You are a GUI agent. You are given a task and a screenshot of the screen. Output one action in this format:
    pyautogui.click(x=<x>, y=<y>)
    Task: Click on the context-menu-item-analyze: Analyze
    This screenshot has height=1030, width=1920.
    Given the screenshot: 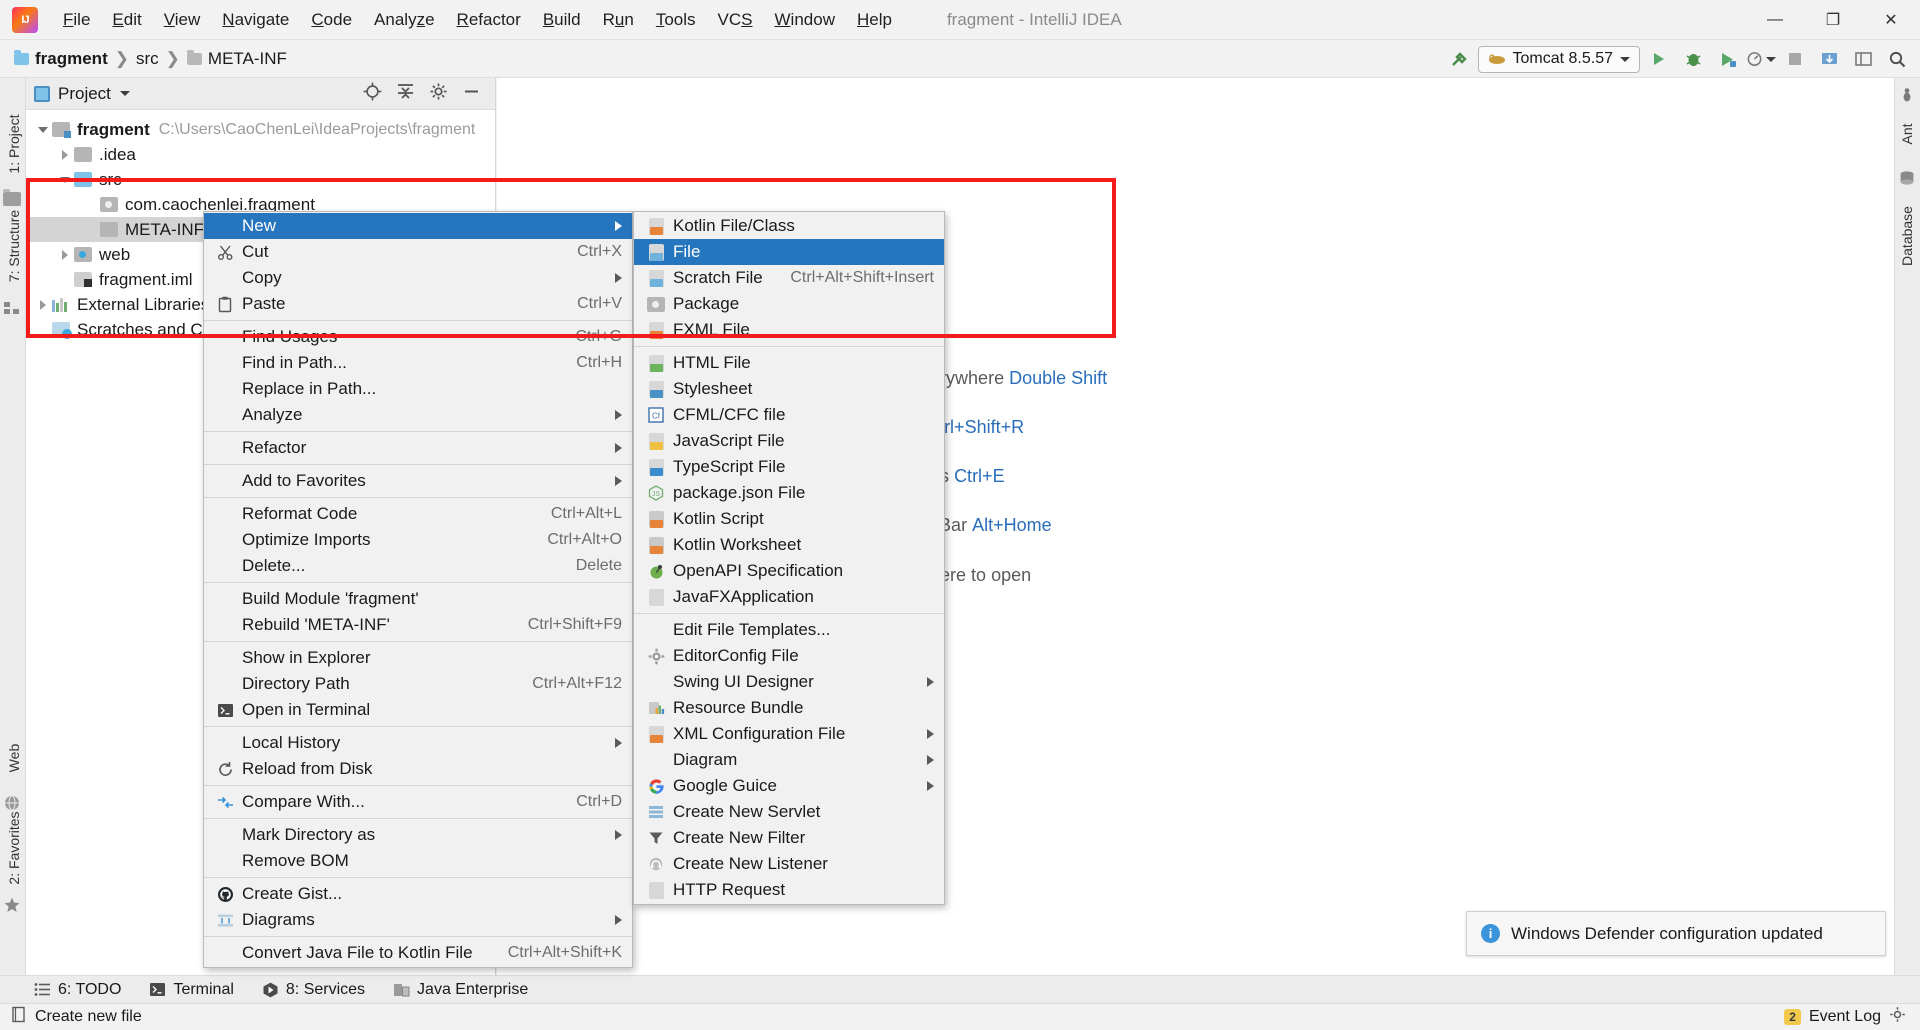 What is the action you would take?
    pyautogui.click(x=418, y=415)
    